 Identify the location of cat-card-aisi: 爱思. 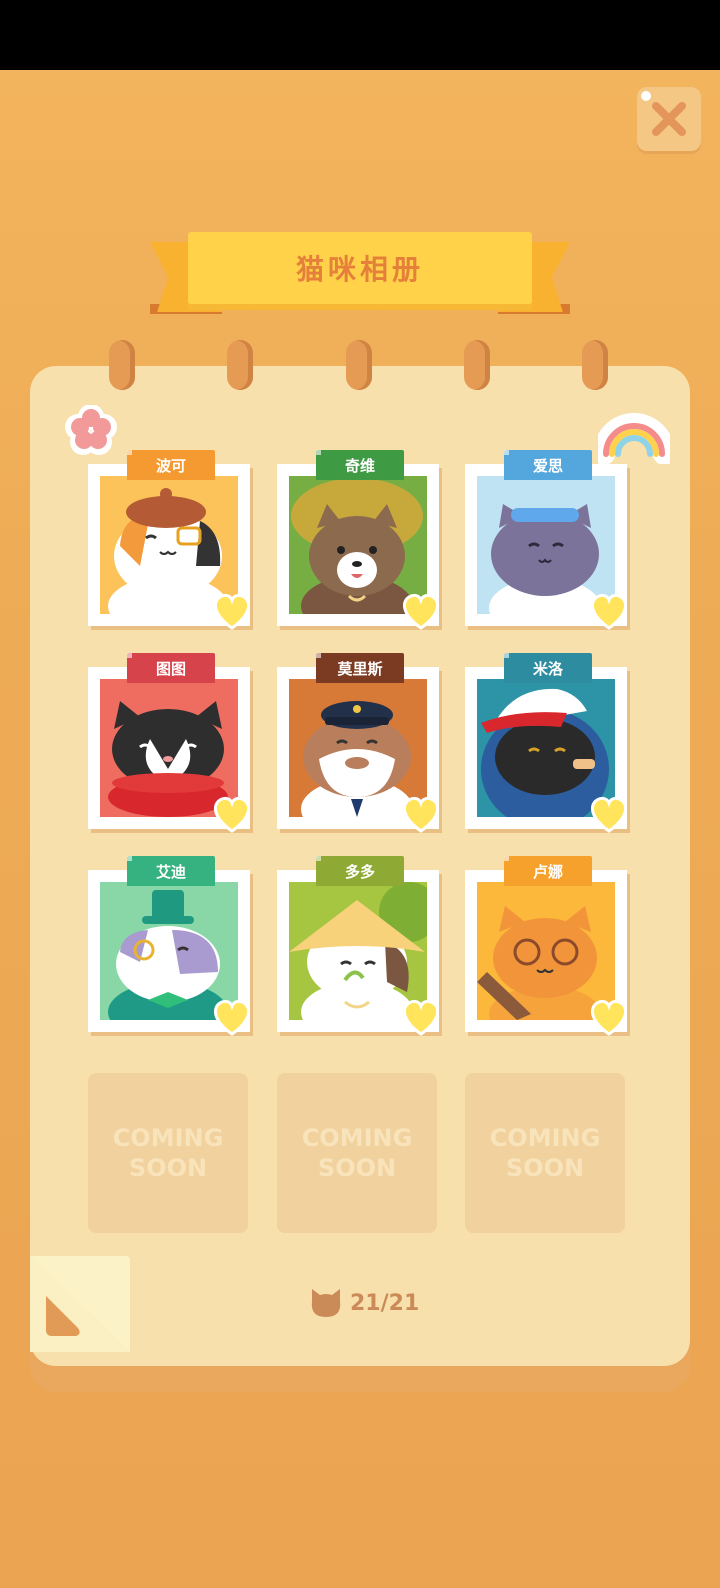
(546, 540).